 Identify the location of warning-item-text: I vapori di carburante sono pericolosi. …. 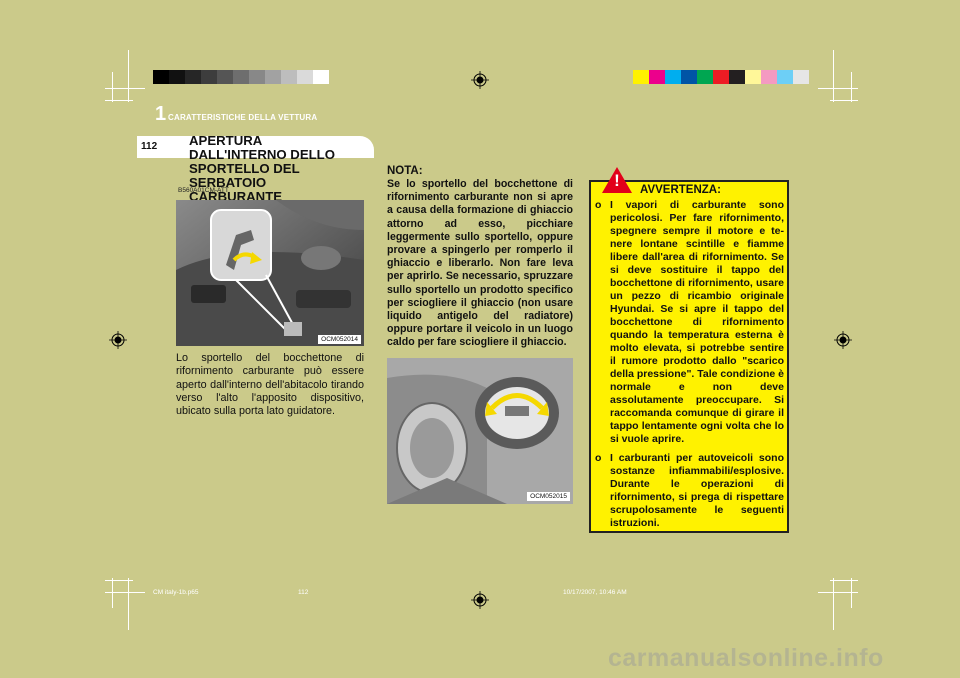
(697, 322).